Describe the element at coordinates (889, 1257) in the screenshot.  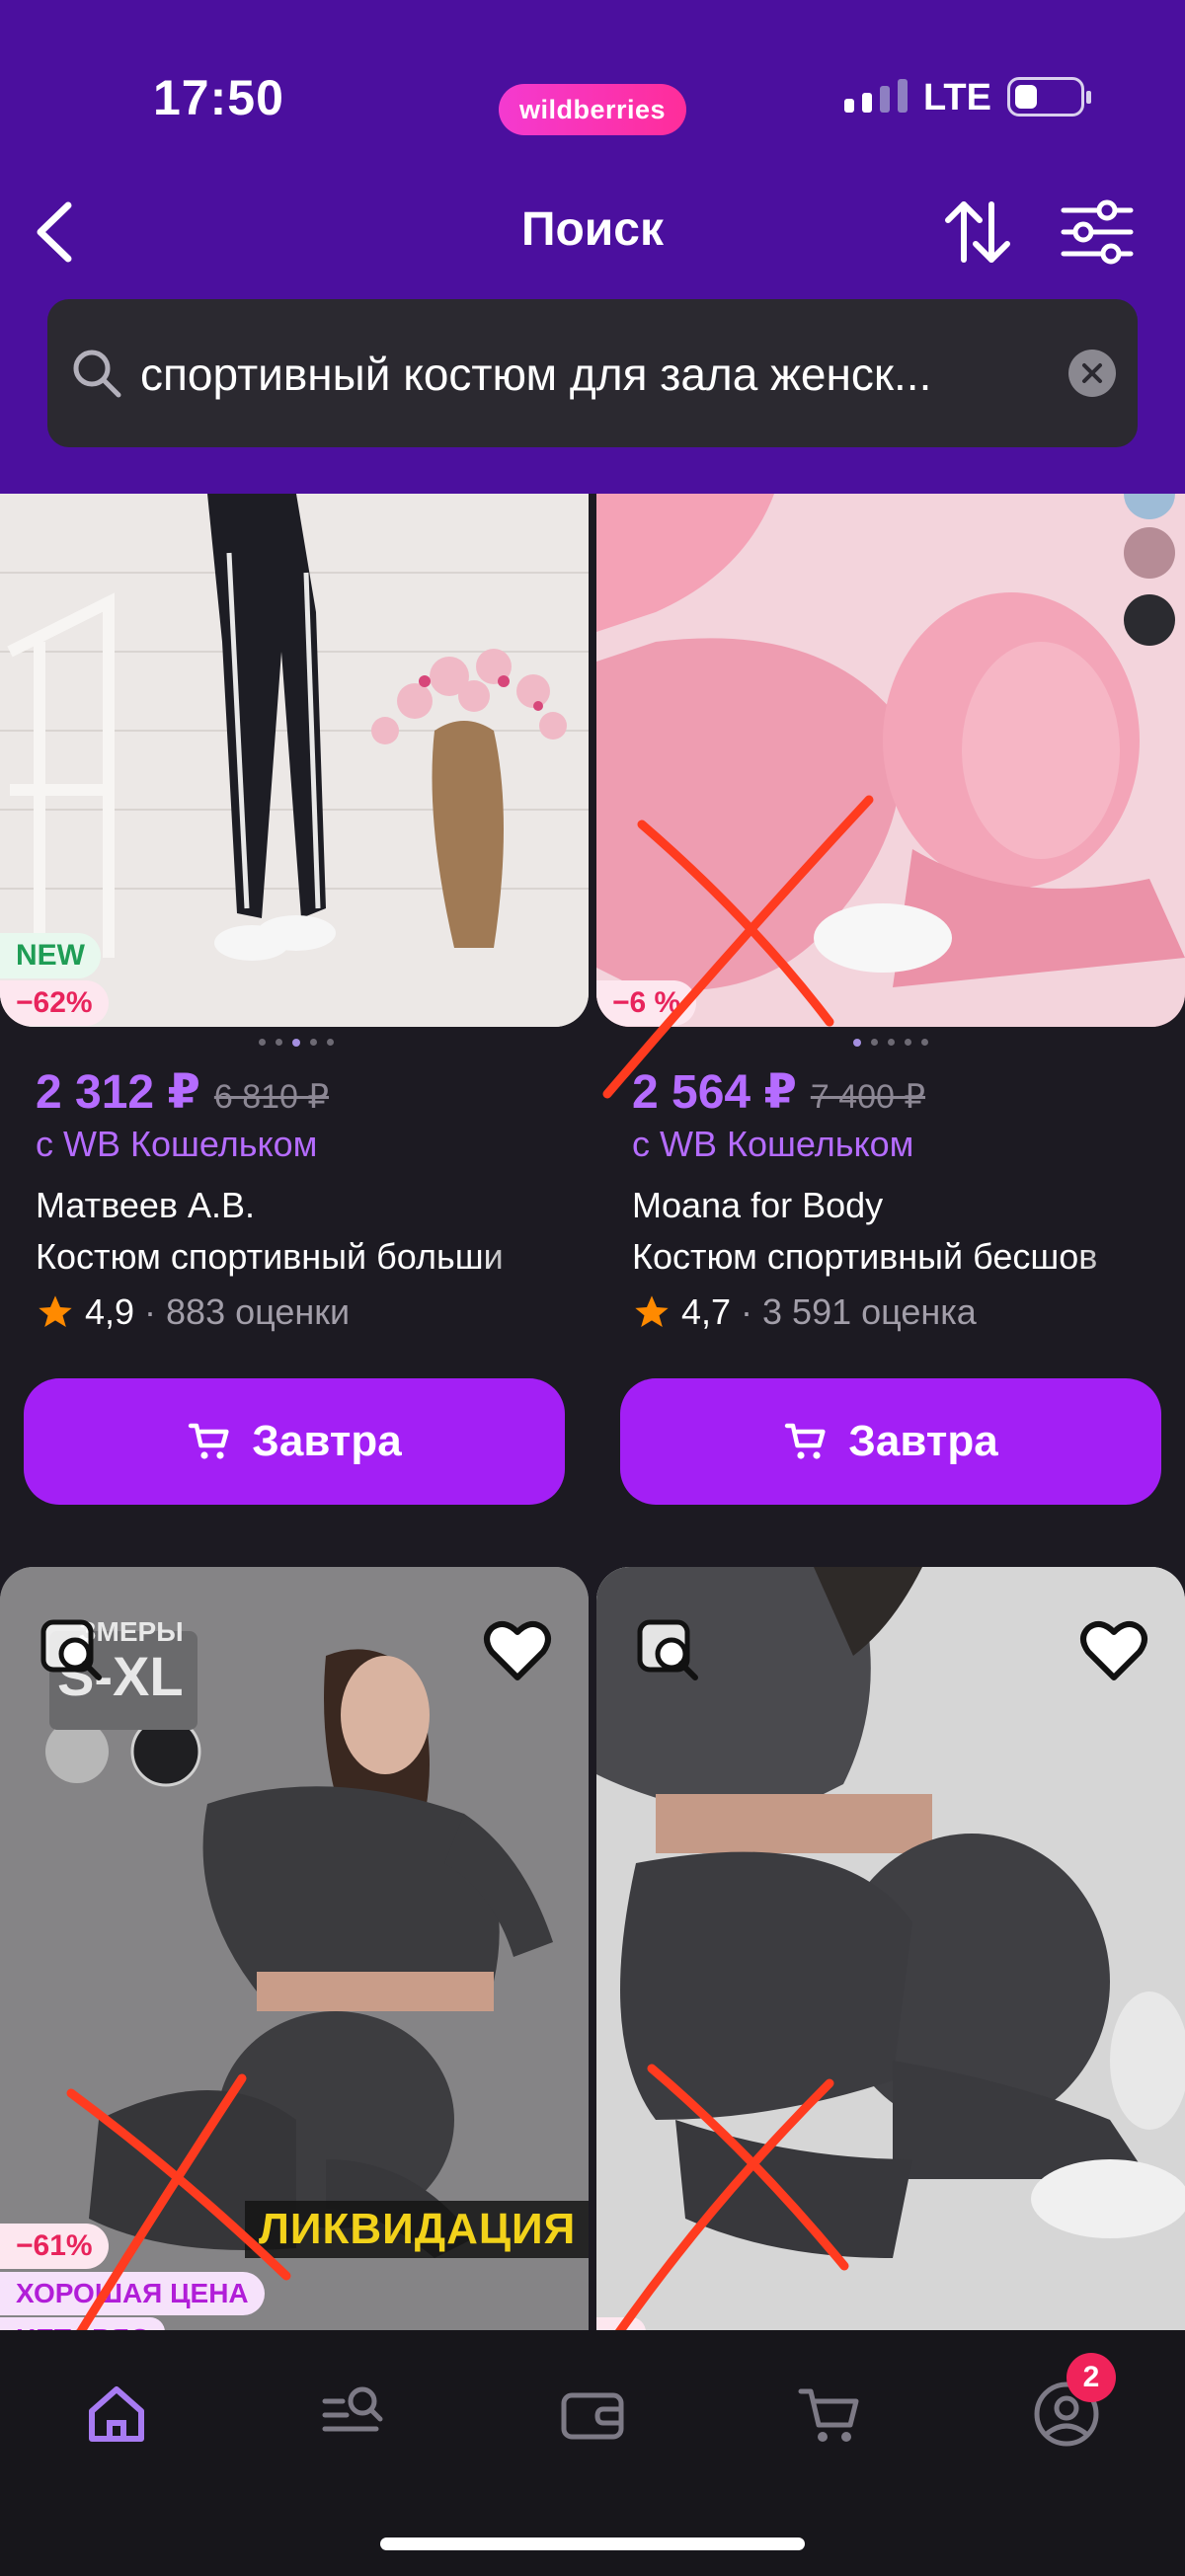
I see `product-name: Костюм спортивный бесшов` at that location.